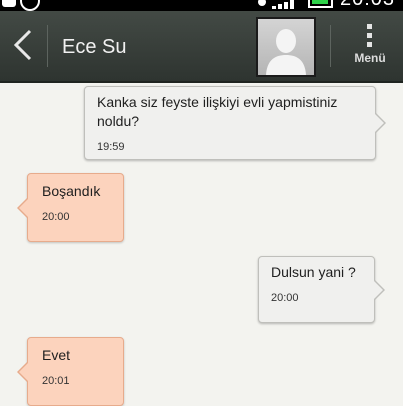 Image resolution: width=403 pixels, height=406 pixels. What do you see at coordinates (70, 207) in the screenshot?
I see `message-bubble-incoming: Boşandık 20:00` at bounding box center [70, 207].